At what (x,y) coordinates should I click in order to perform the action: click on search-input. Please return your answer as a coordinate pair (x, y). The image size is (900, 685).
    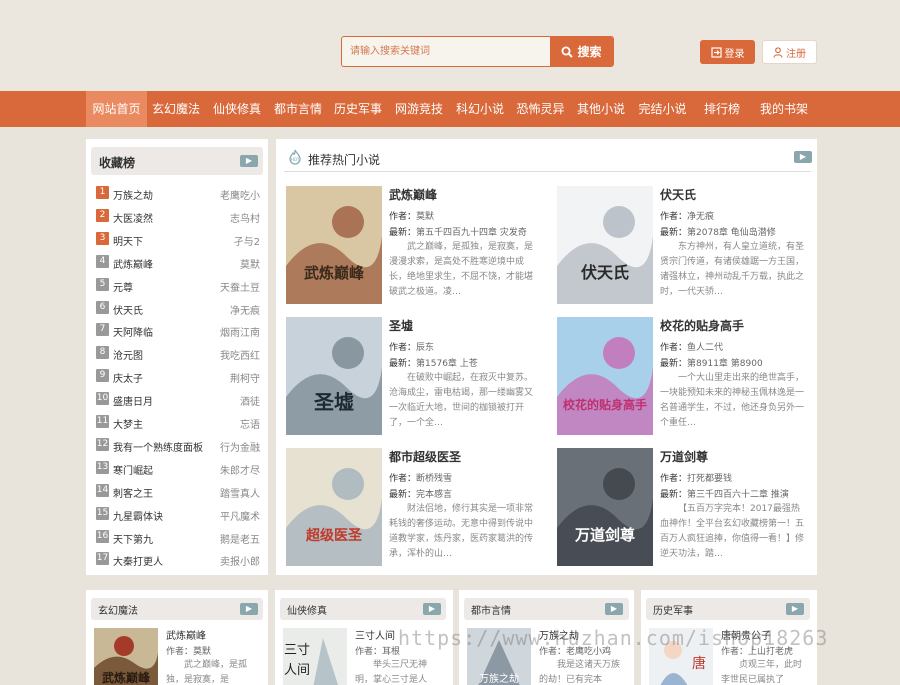
    Looking at the image, I should click on (446, 51).